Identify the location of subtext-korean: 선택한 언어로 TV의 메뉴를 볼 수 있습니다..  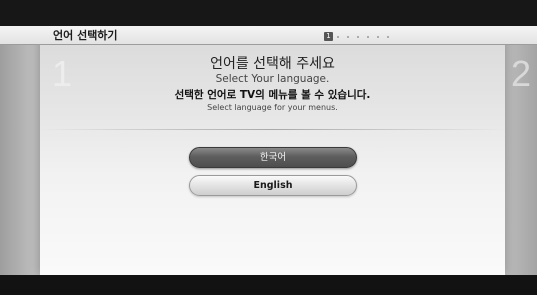
(272, 95).